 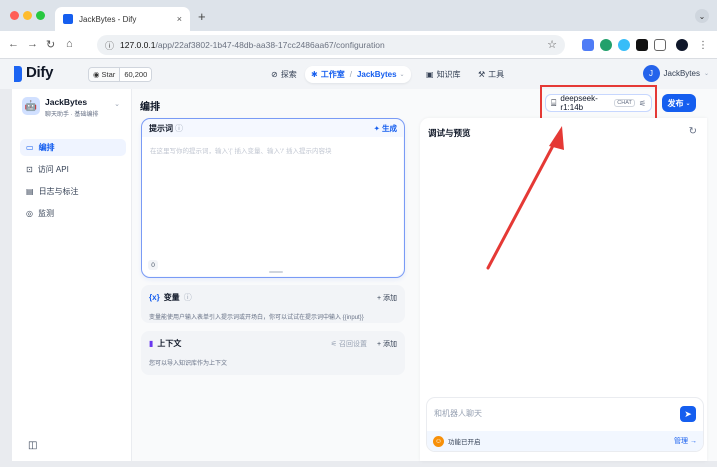 What do you see at coordinates (552, 44) in the screenshot?
I see `bookmark-star-icon: ☆` at bounding box center [552, 44].